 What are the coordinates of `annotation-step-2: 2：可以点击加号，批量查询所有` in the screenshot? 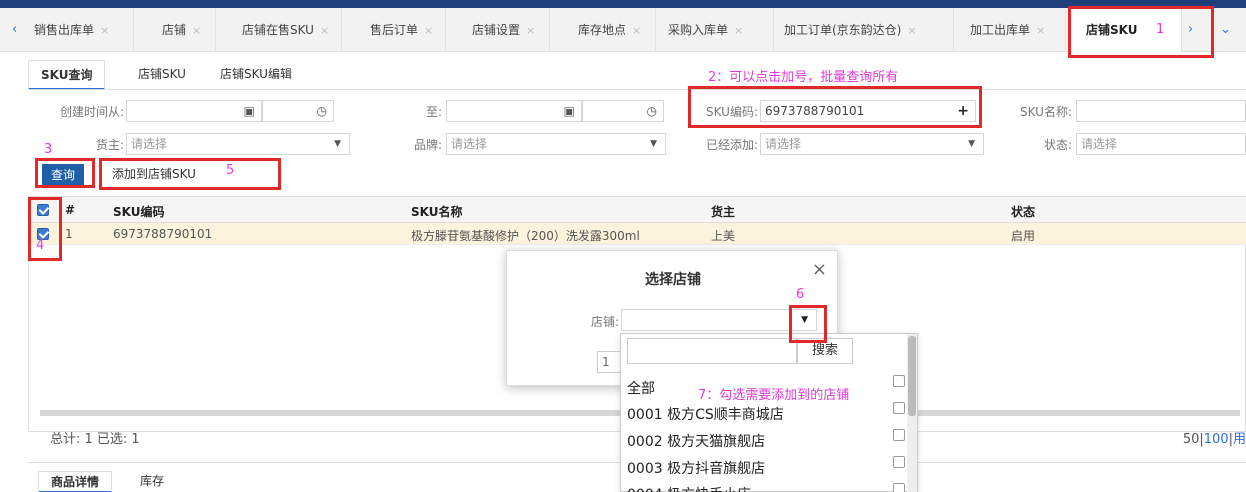 It's located at (803, 77).